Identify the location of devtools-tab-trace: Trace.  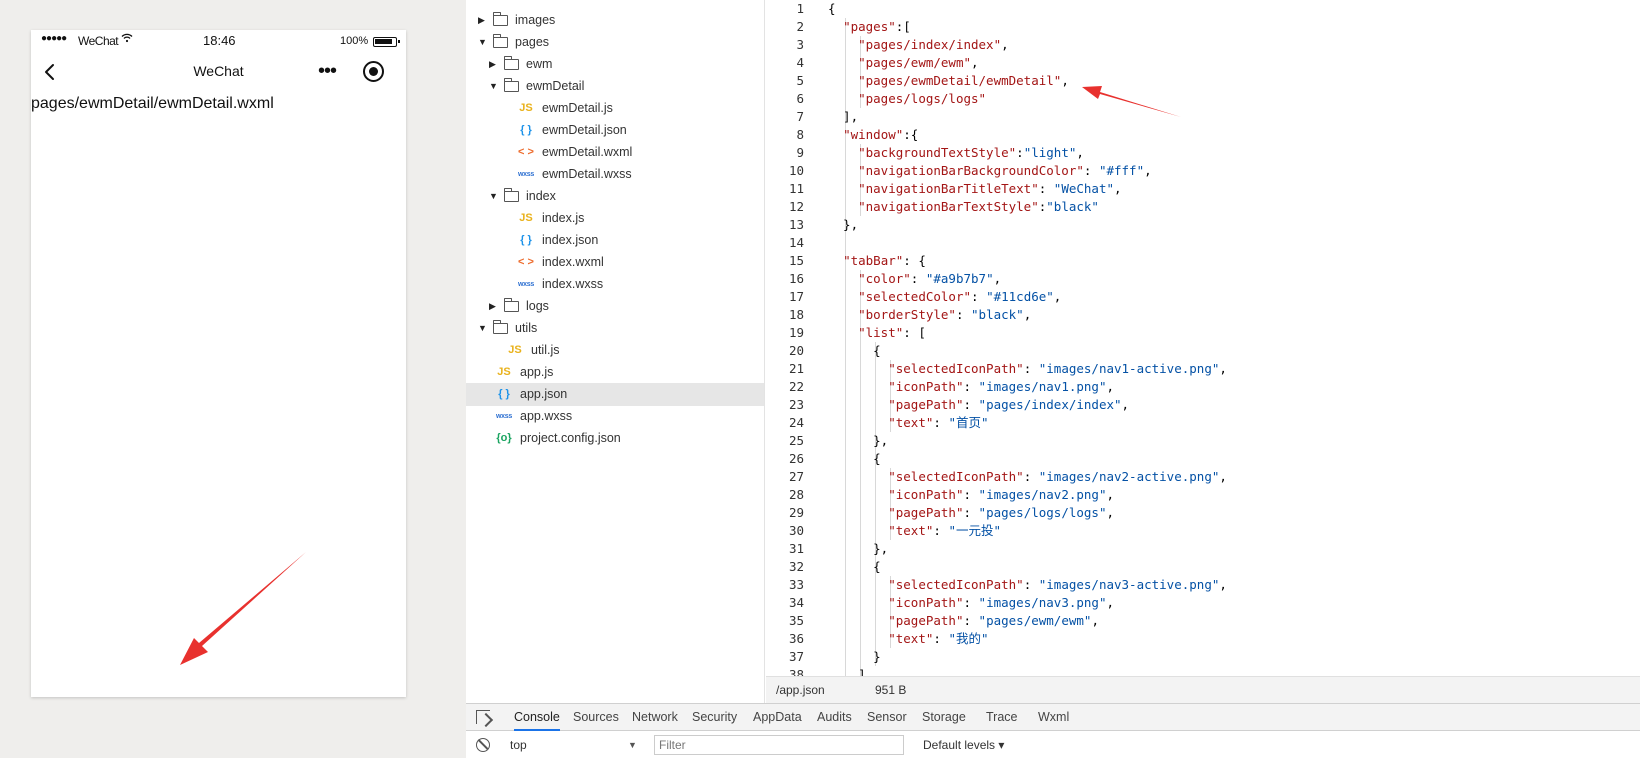
(1002, 717).